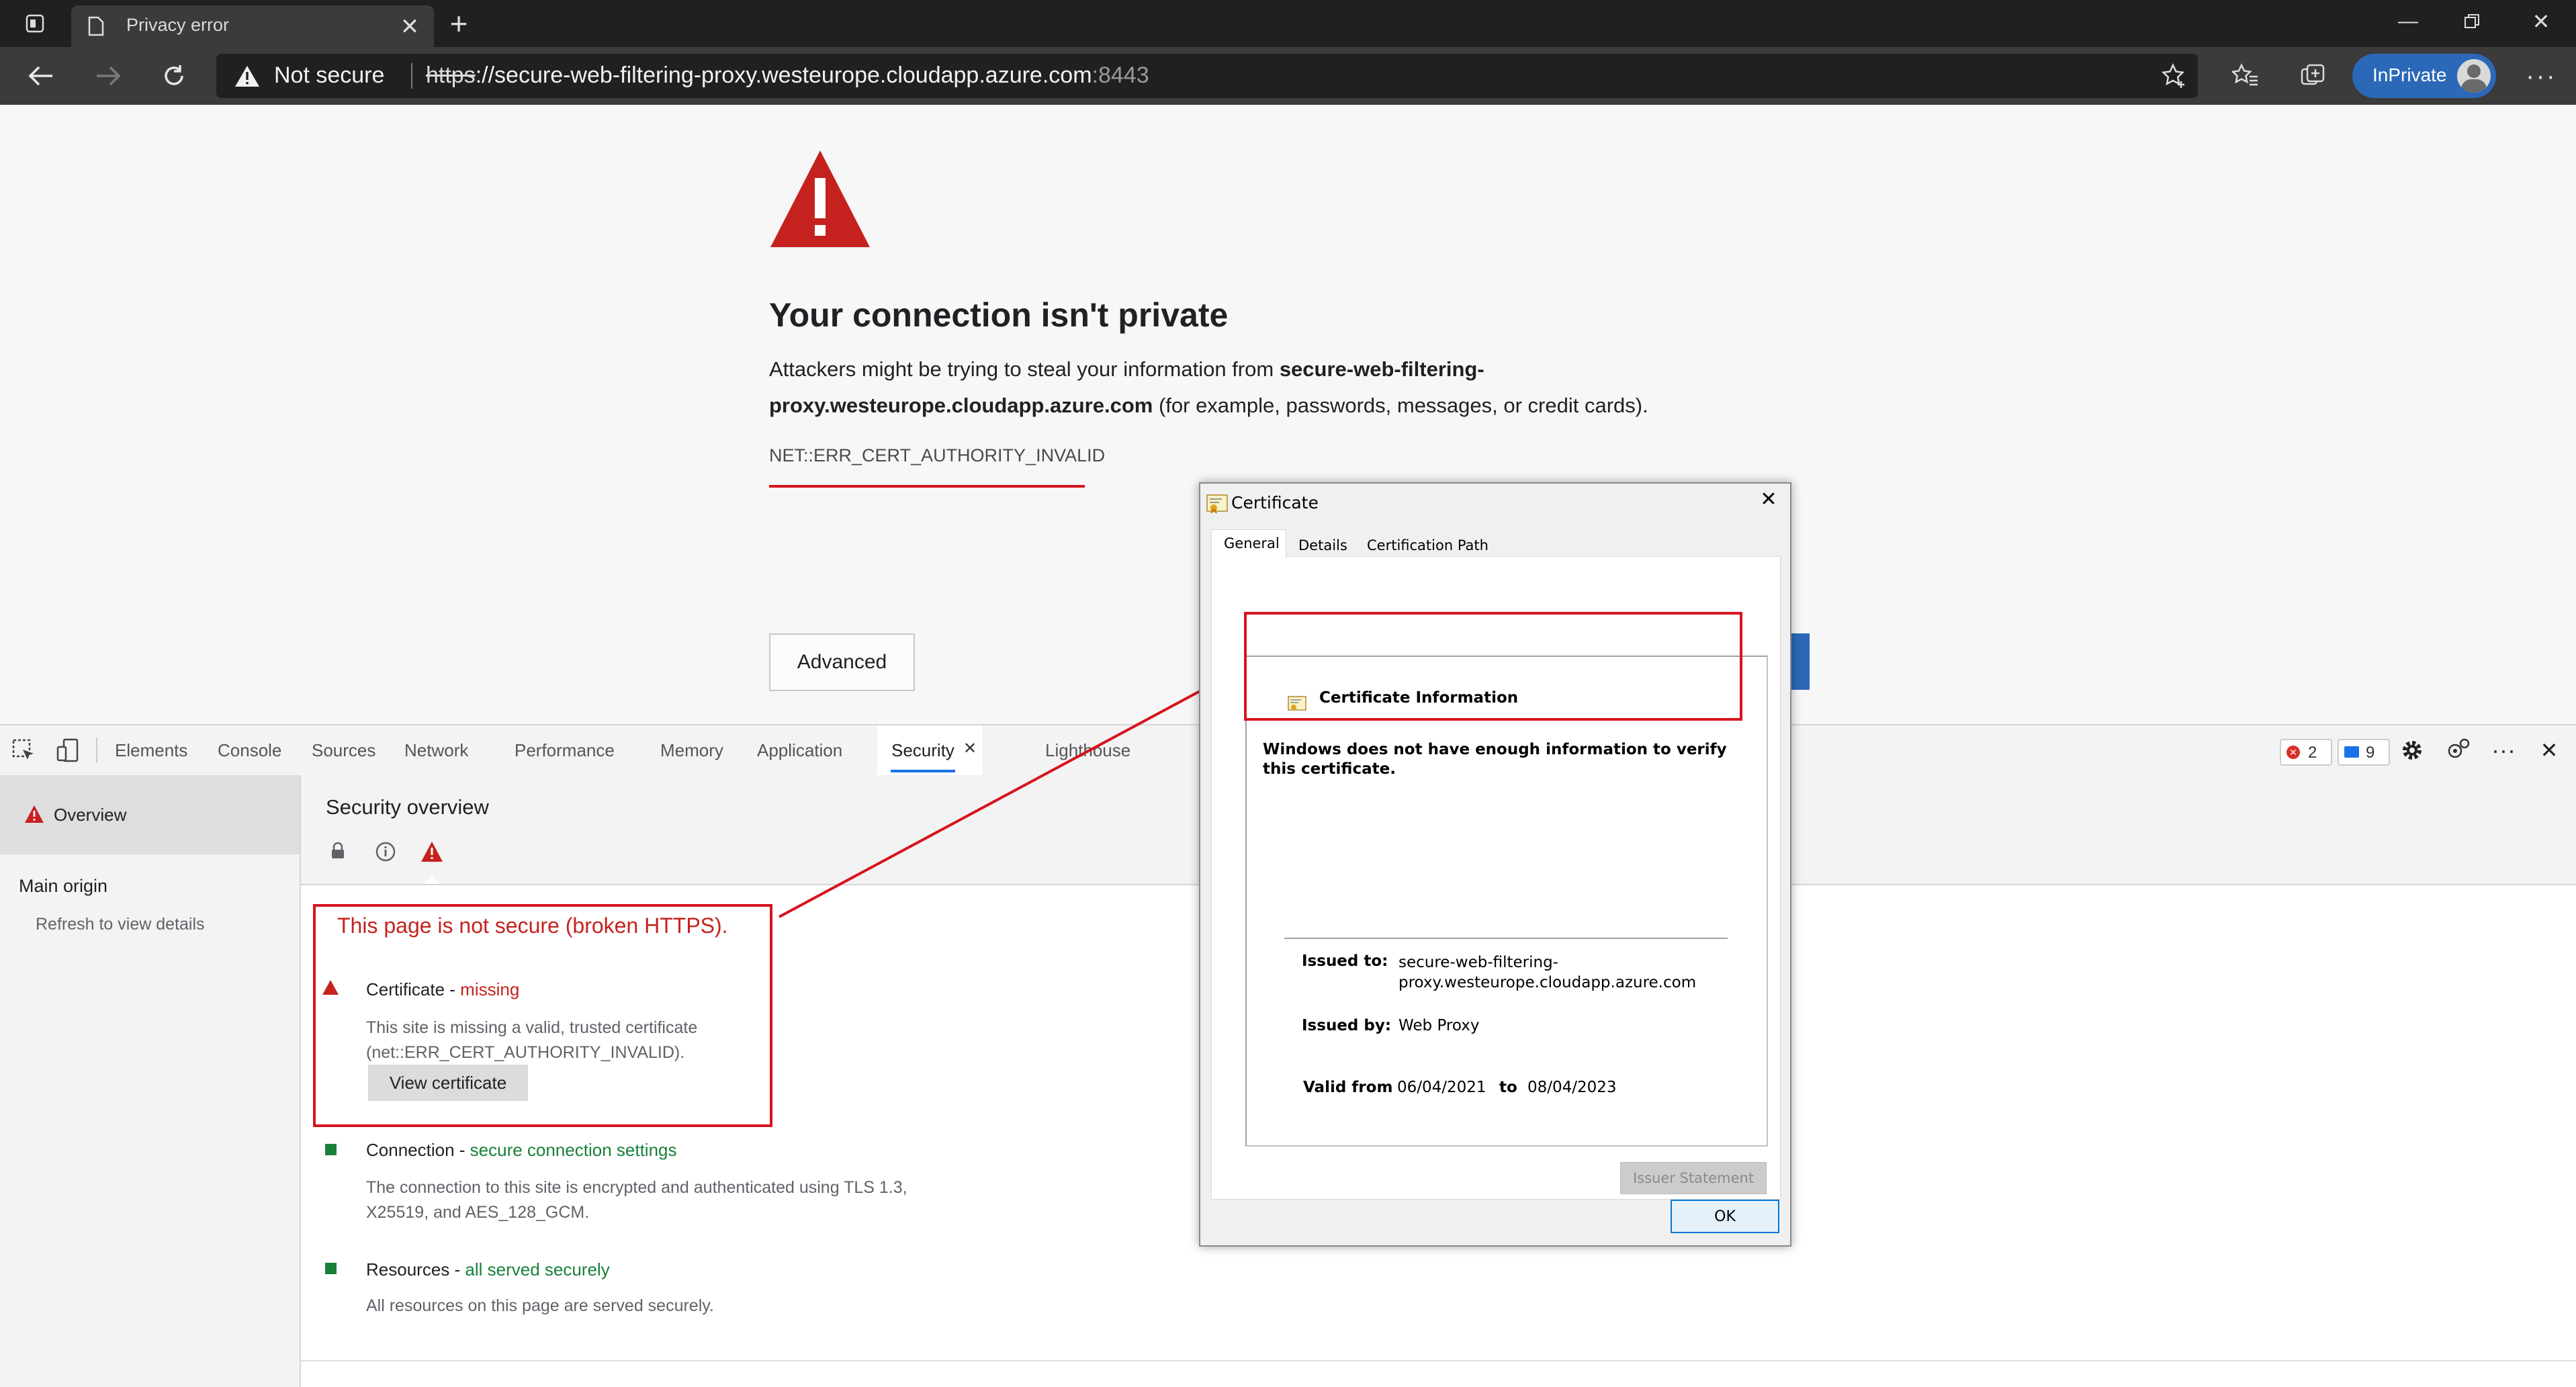 This screenshot has height=1387, width=2576. What do you see at coordinates (1439, 1026) in the screenshot?
I see `issued-by-value: Web Proxy` at bounding box center [1439, 1026].